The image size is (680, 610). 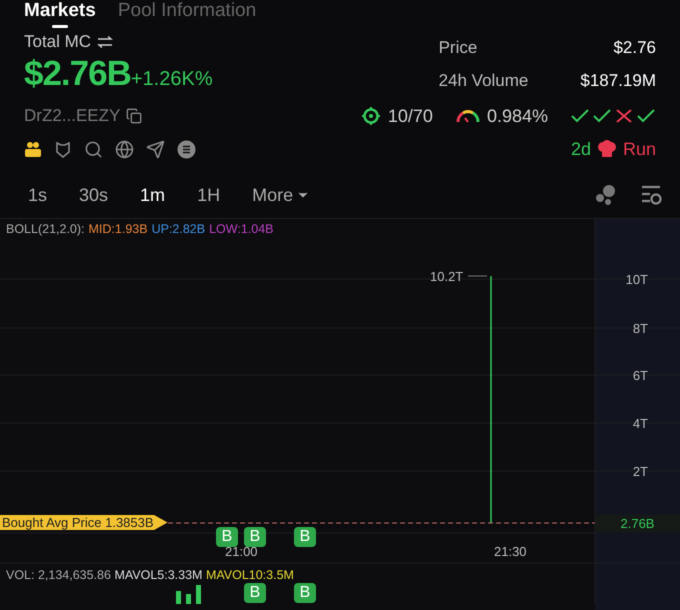 I want to click on avg-price-tag: Bought Avg Price 1.3853B, so click(x=84, y=522).